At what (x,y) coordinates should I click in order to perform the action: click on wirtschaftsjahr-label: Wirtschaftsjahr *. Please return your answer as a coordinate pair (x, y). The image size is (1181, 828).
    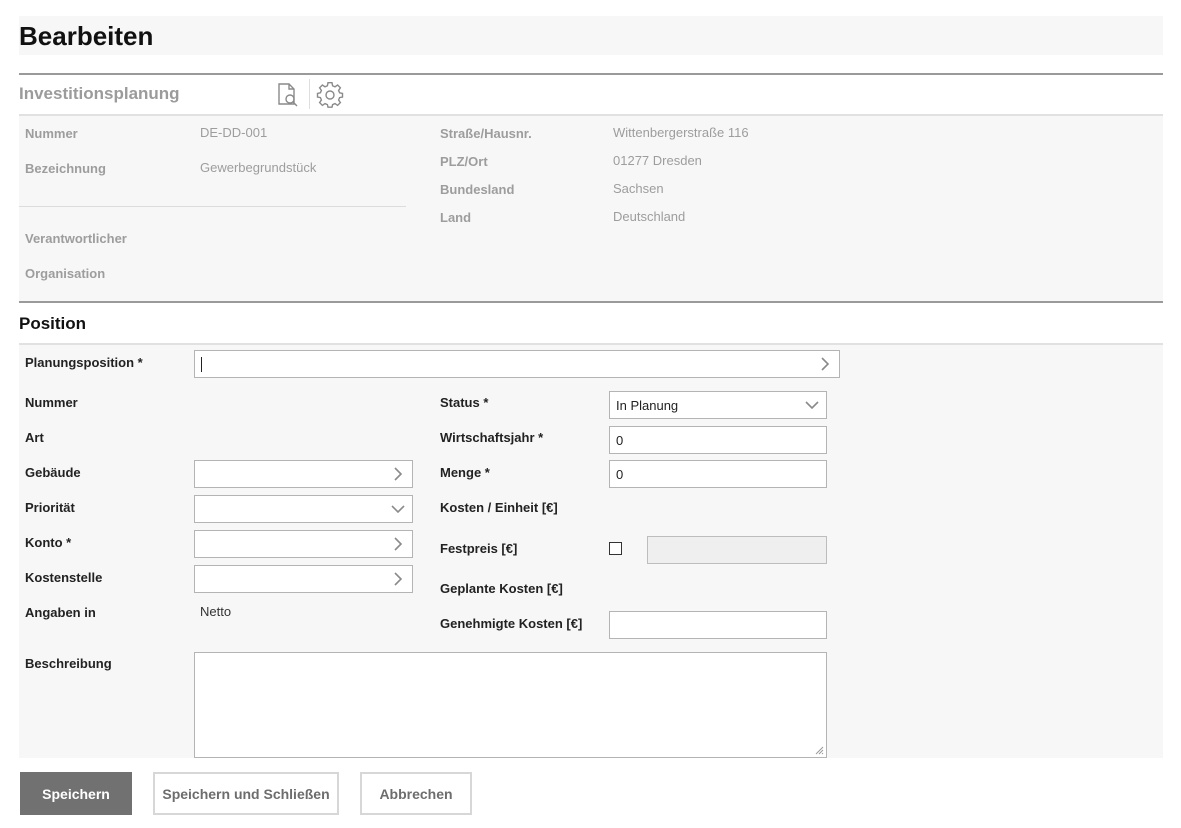
    Looking at the image, I should click on (492, 437).